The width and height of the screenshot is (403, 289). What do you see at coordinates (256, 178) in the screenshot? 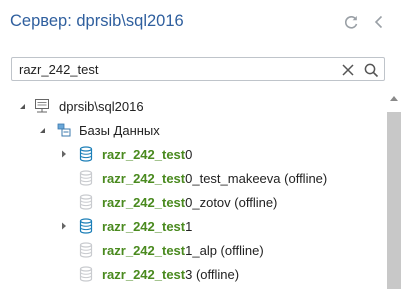
I see `database-name-suffix: 0_test_makeeva (offline)` at bounding box center [256, 178].